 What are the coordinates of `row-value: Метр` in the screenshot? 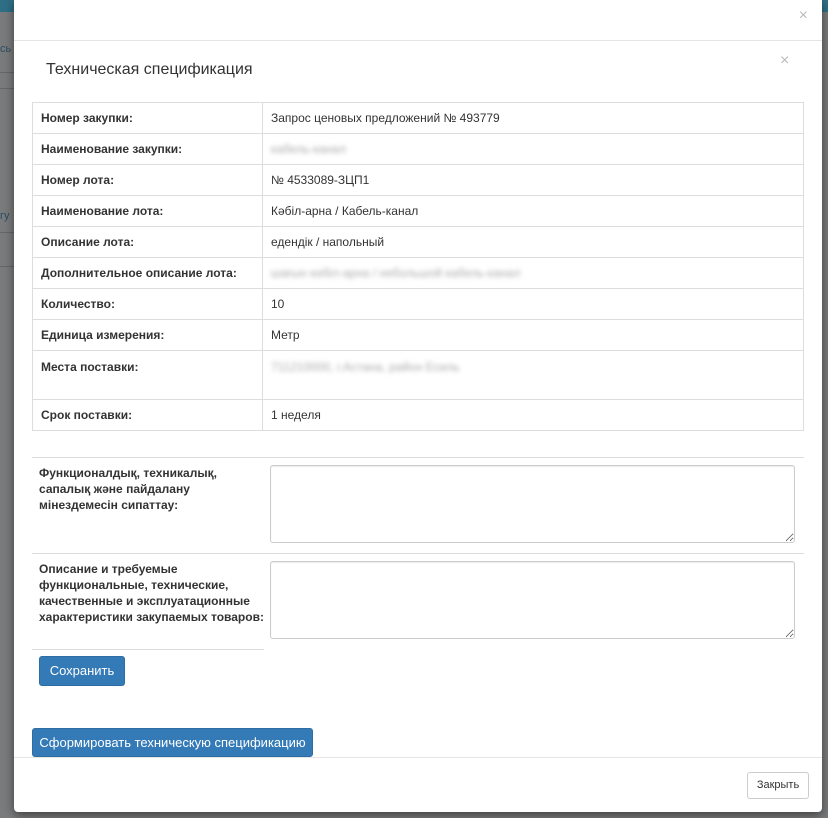 It's located at (533, 335).